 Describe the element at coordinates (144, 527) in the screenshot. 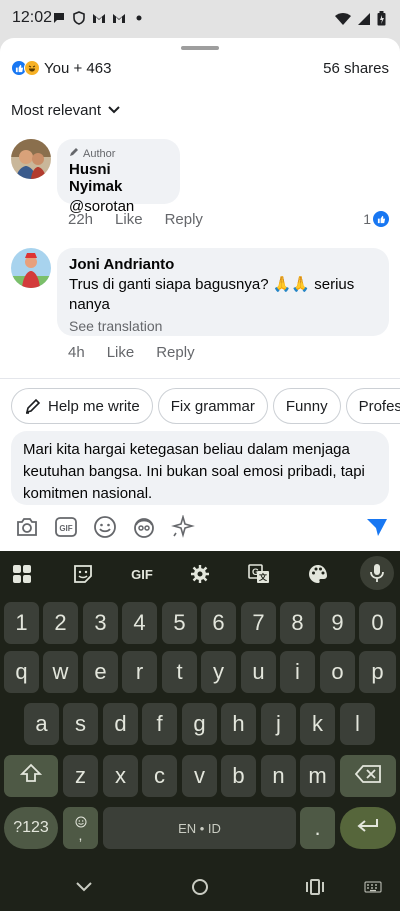

I see `avatar-sticker-icon` at that location.